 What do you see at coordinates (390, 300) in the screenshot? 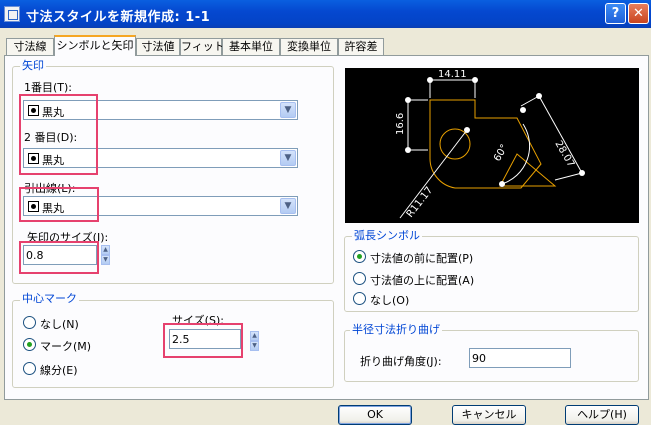
I see `arc-none-label: なし(O)` at bounding box center [390, 300].